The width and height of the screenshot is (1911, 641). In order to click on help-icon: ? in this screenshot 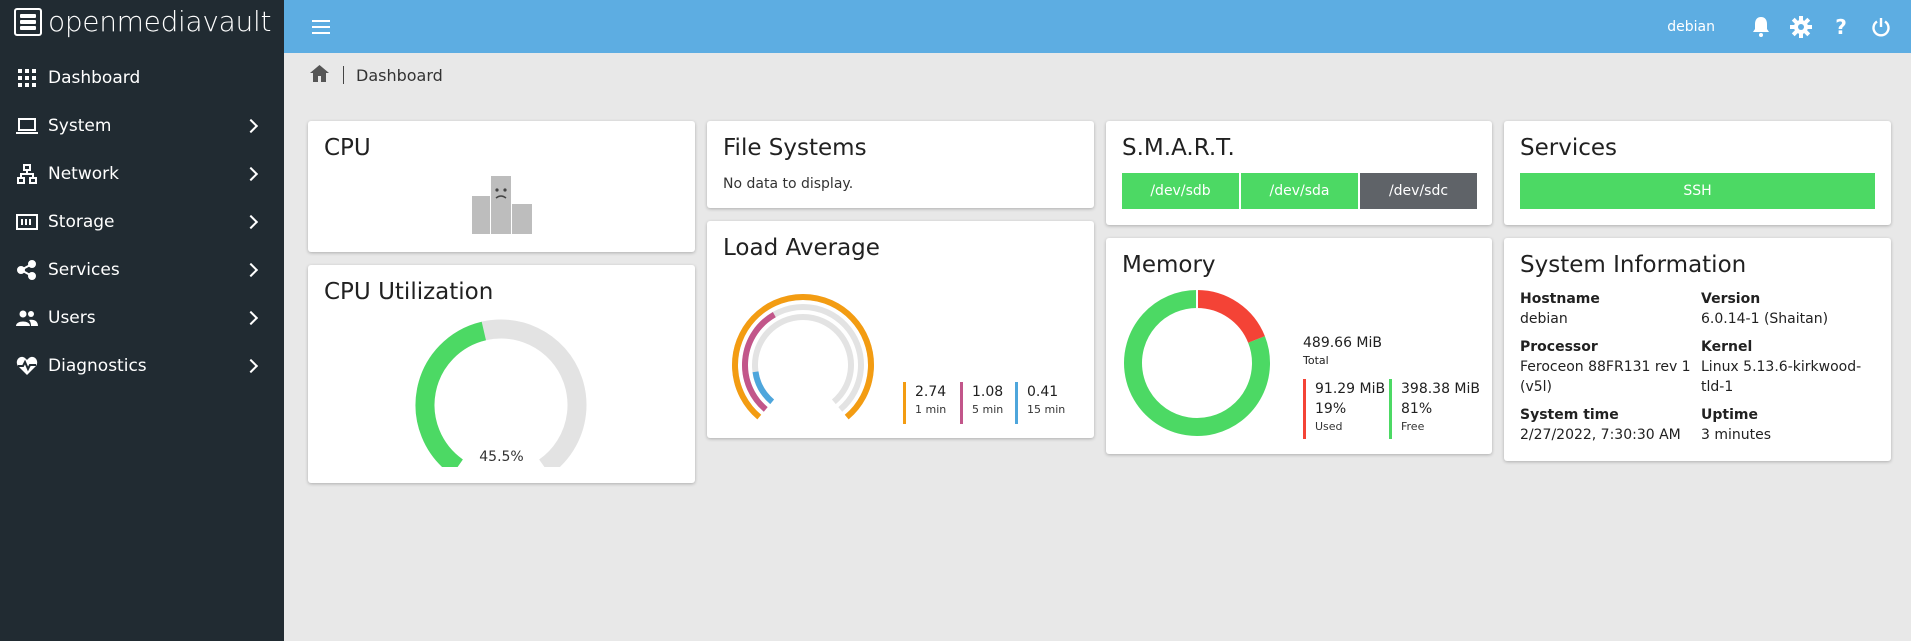, I will do `click(1841, 27)`.